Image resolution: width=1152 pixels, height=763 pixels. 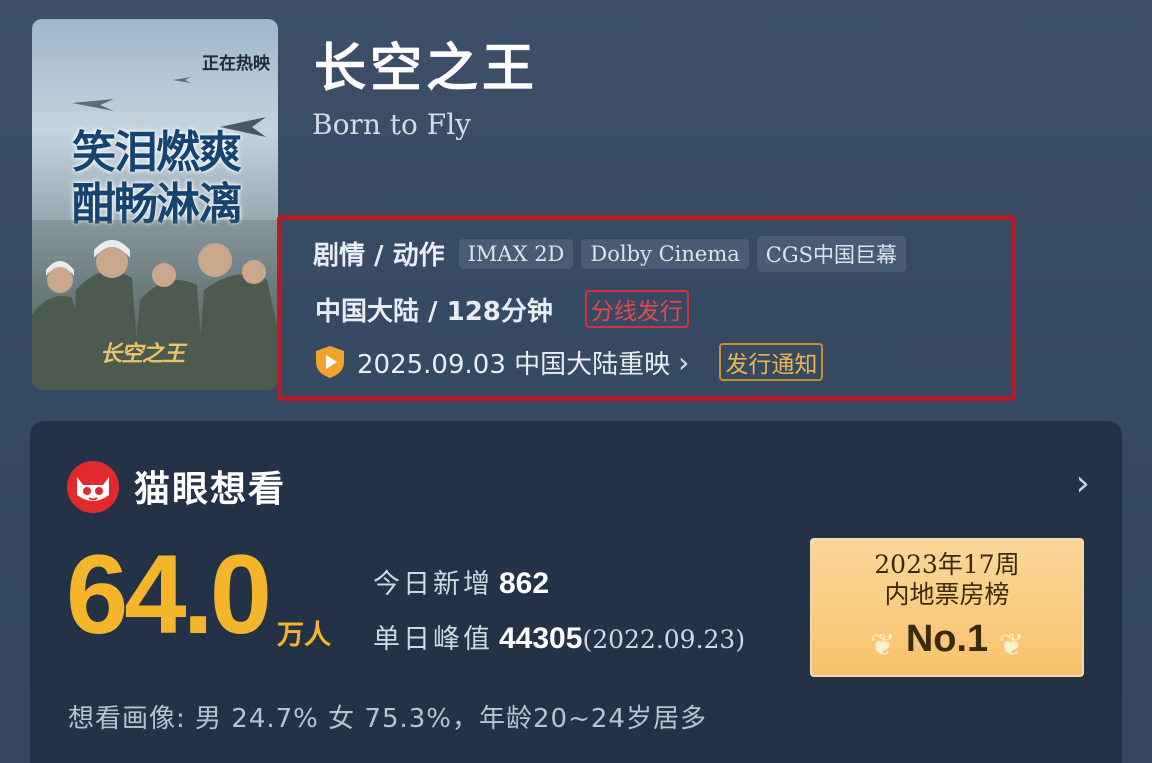 I want to click on shield-play-icon, so click(x=330, y=362).